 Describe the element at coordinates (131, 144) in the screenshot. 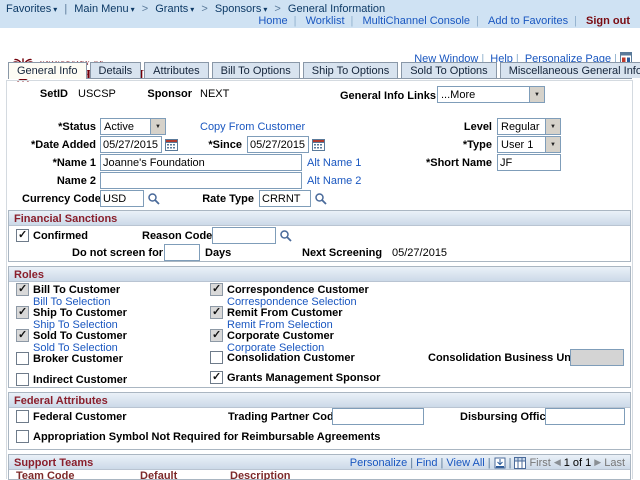

I see `date-added-input` at that location.